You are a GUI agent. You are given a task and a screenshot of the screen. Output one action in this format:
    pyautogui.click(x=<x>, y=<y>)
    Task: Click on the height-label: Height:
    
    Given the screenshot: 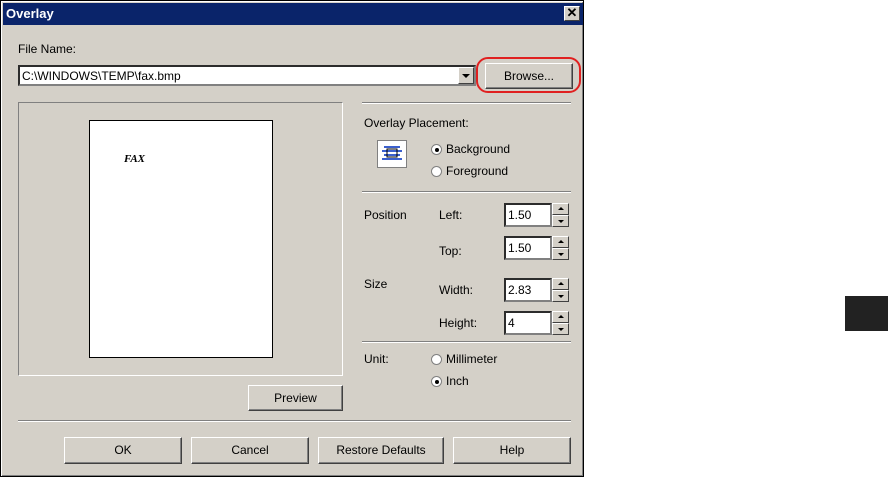 What is the action you would take?
    pyautogui.click(x=458, y=323)
    